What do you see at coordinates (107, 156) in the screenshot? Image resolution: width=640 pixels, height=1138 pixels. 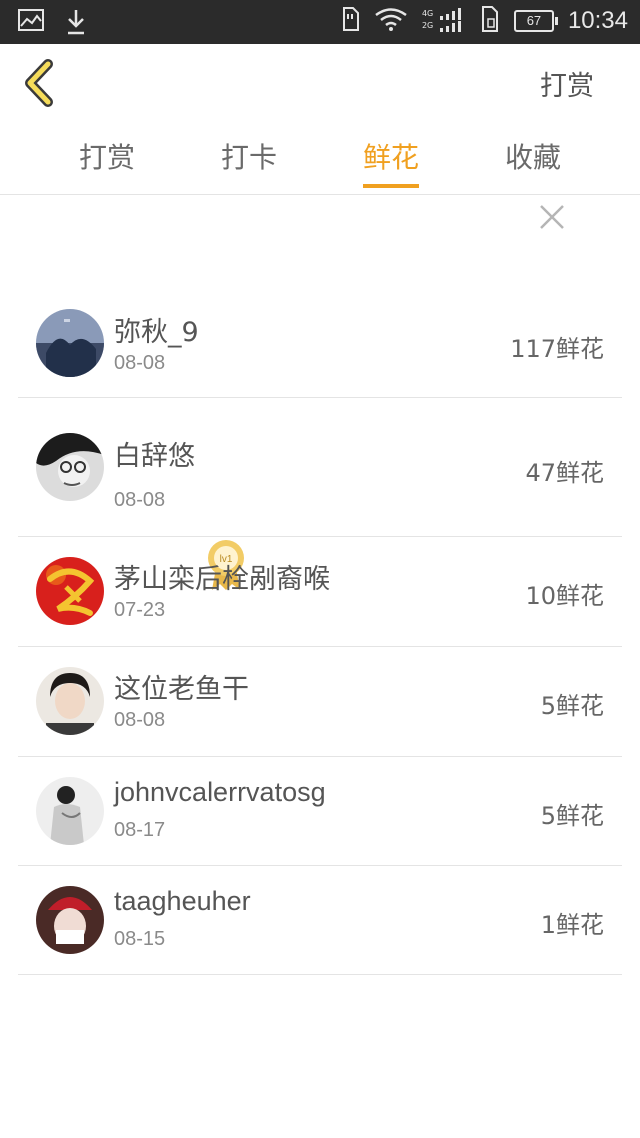 I see `tab-reward: 打赏` at bounding box center [107, 156].